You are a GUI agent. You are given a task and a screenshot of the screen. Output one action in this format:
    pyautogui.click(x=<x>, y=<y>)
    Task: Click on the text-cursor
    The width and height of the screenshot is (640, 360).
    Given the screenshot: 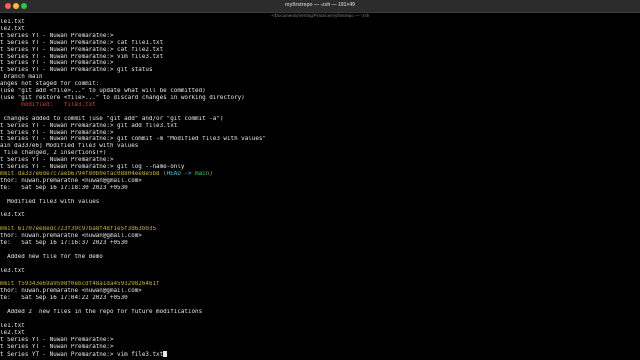 What is the action you would take?
    pyautogui.click(x=165, y=353)
    